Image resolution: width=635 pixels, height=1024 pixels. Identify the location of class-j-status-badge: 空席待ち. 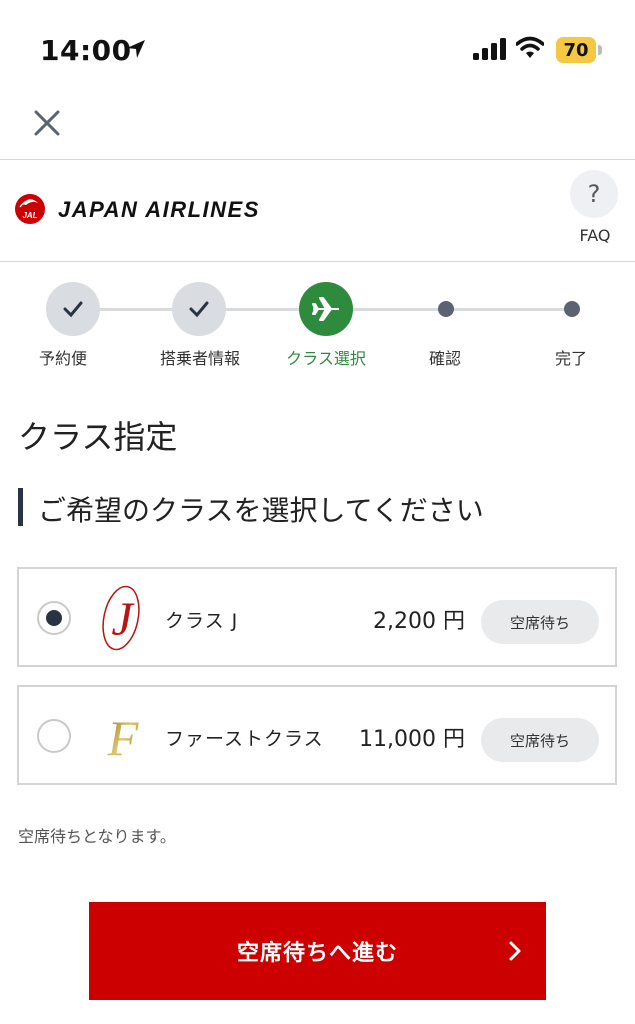
(540, 622).